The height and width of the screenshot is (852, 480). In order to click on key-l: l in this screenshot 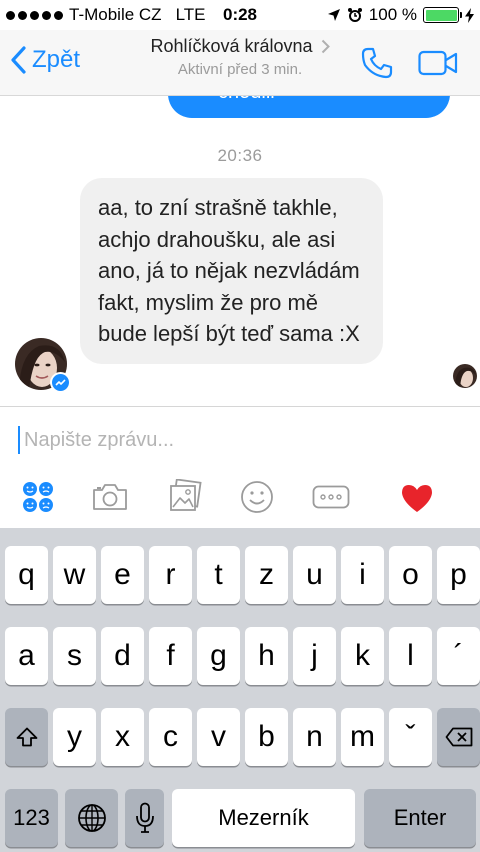, I will do `click(410, 656)`.